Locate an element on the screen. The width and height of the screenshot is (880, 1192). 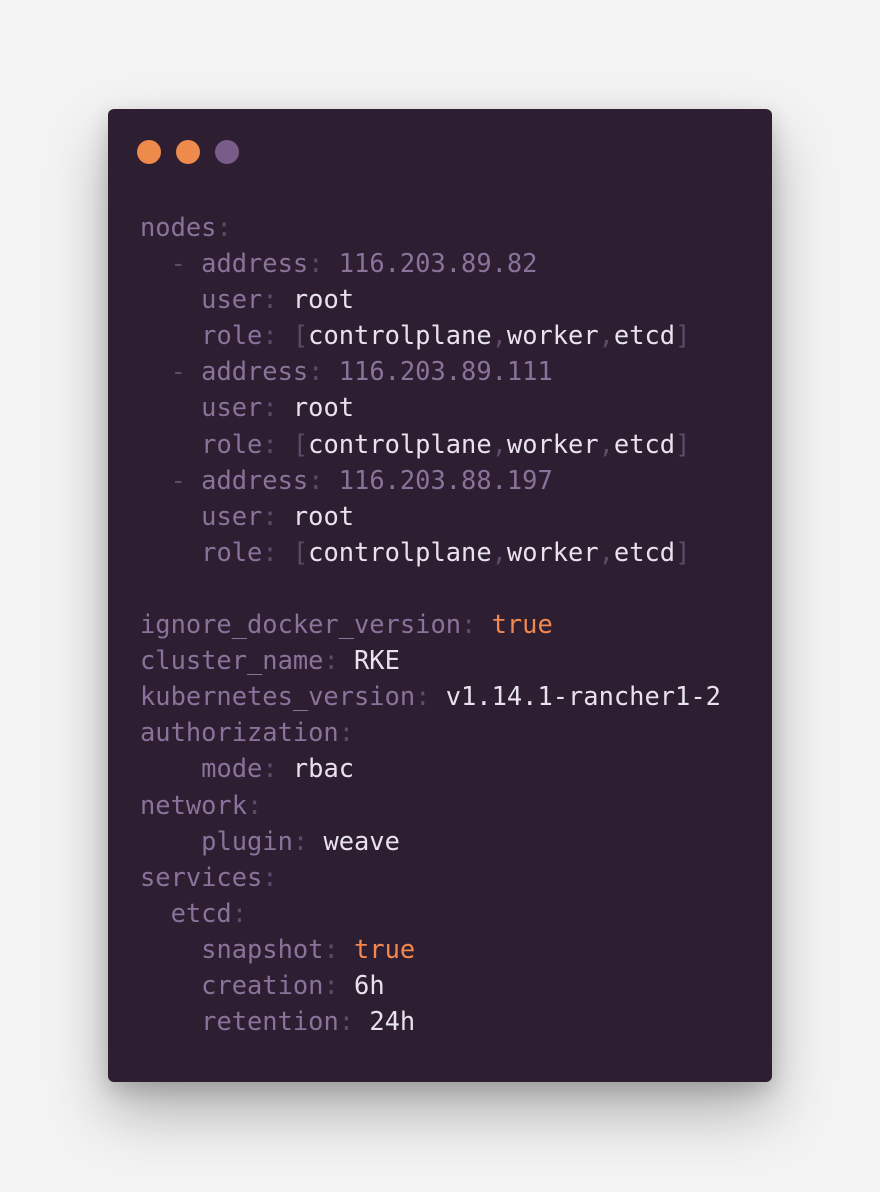
code-token-val: weave is located at coordinates (361, 840).